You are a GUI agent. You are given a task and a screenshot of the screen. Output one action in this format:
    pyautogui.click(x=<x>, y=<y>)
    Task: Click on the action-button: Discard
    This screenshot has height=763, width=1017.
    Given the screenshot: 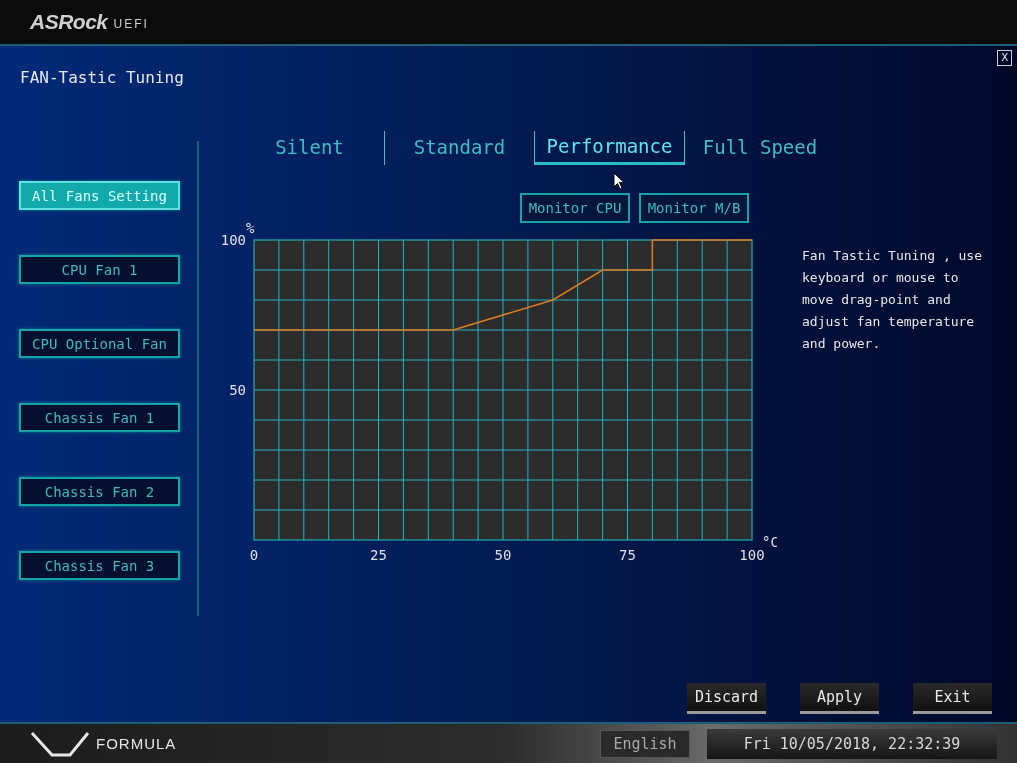 What is the action you would take?
    pyautogui.click(x=726, y=698)
    